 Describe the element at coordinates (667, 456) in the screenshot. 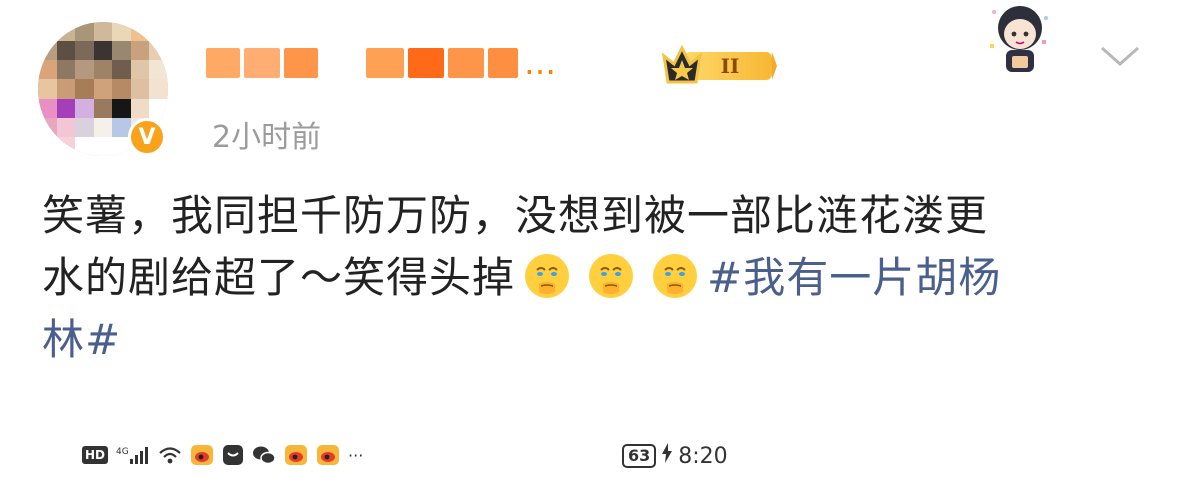

I see `charging-icon` at that location.